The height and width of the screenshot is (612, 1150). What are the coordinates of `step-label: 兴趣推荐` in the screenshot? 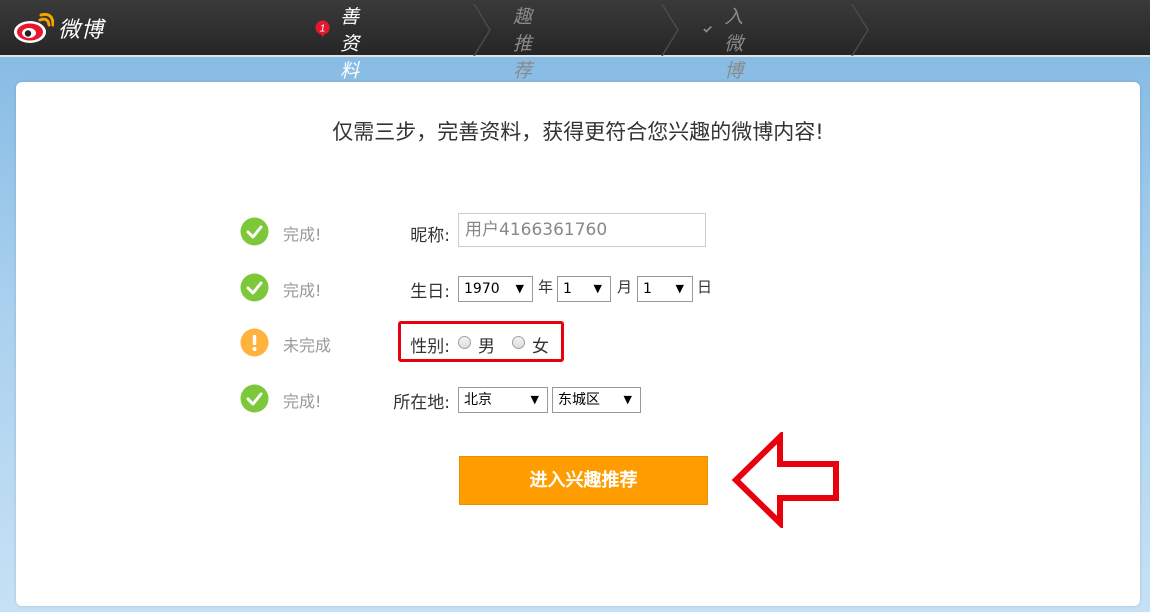 It's located at (523, 41).